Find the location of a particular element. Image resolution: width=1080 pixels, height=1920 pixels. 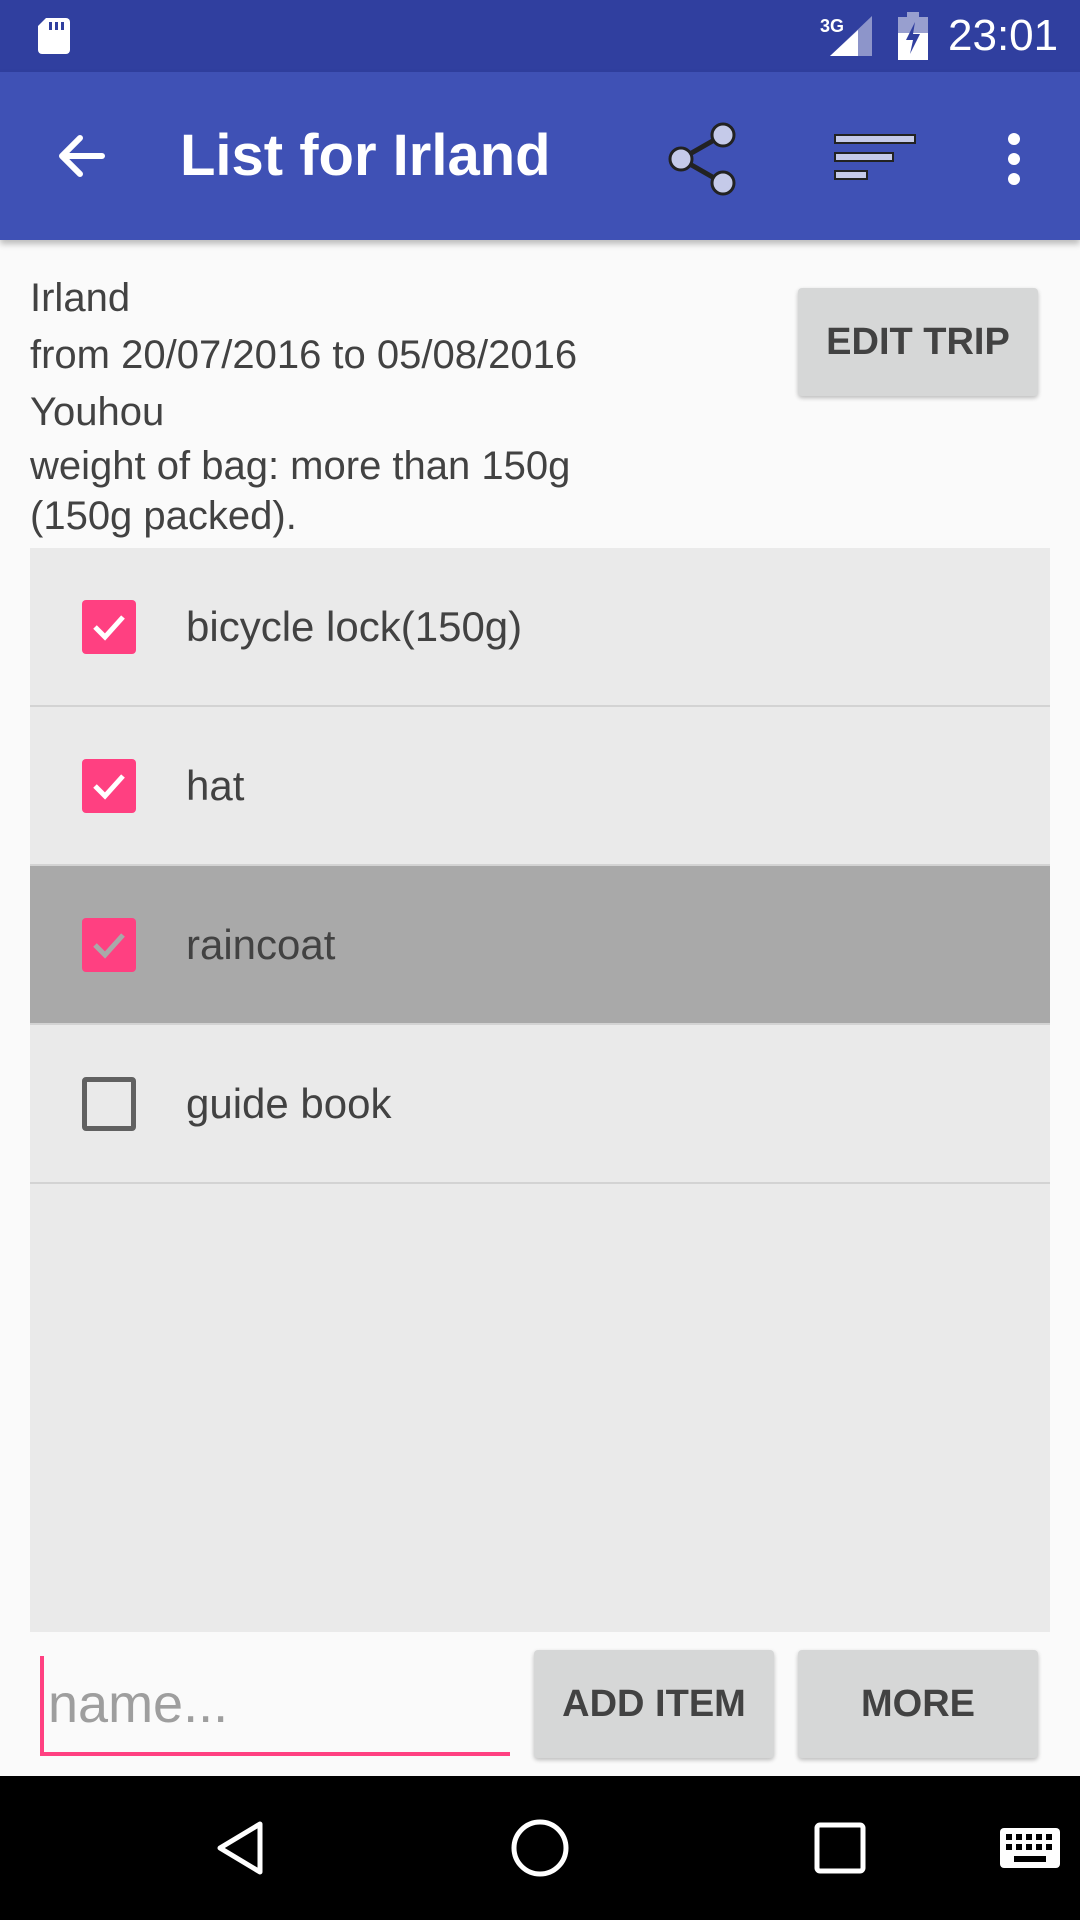

name-field-wrapper is located at coordinates (275, 1706).